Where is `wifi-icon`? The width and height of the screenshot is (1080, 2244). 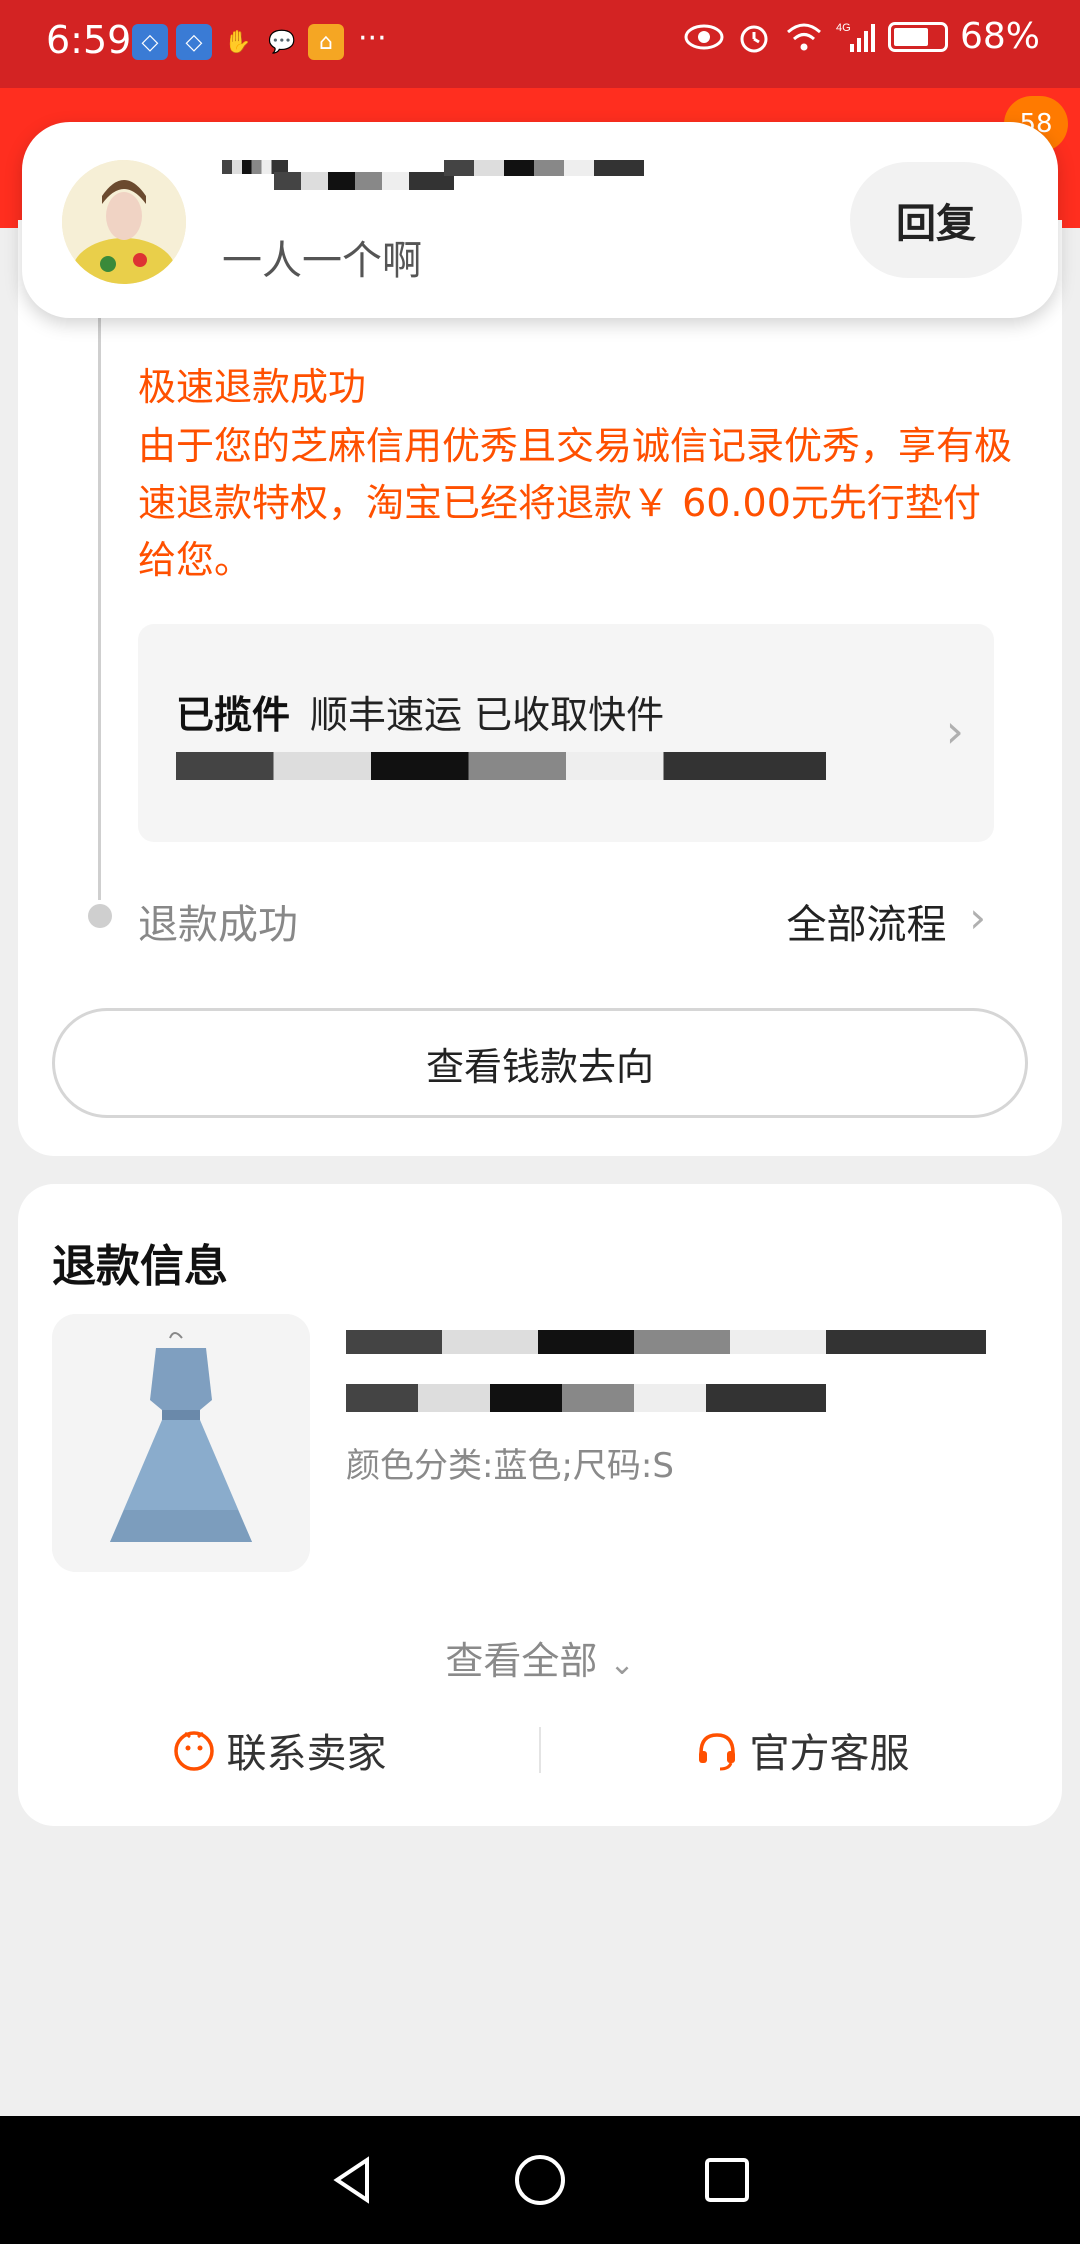
wifi-icon is located at coordinates (803, 36).